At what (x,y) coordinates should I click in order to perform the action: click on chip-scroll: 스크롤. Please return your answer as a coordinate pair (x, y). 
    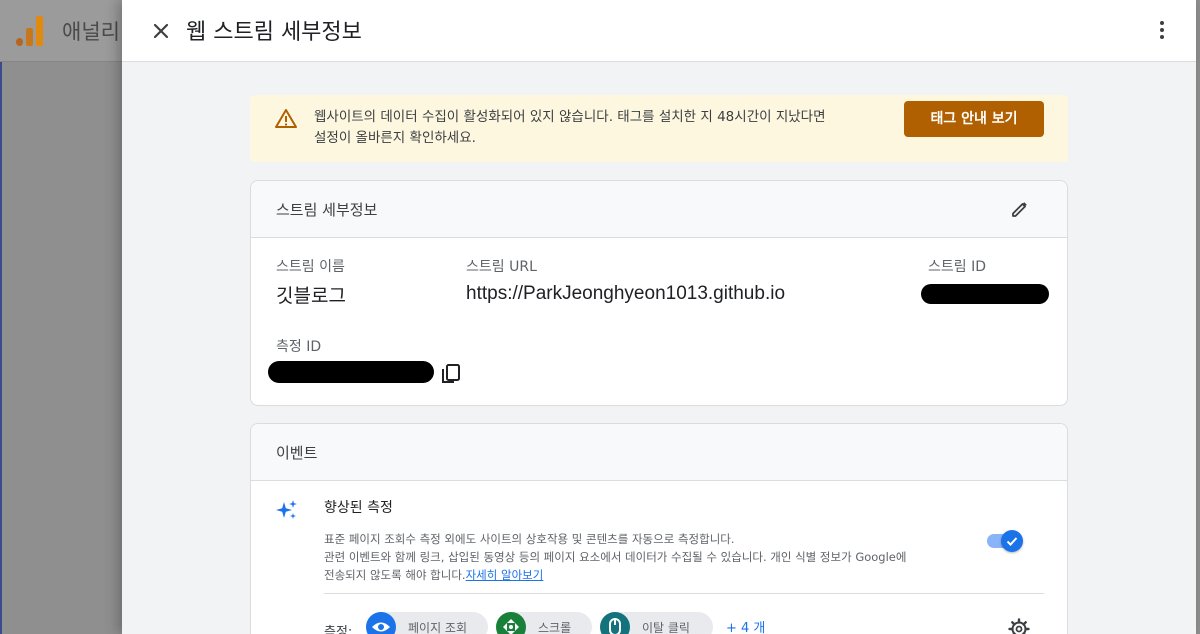
    Looking at the image, I should click on (544, 623).